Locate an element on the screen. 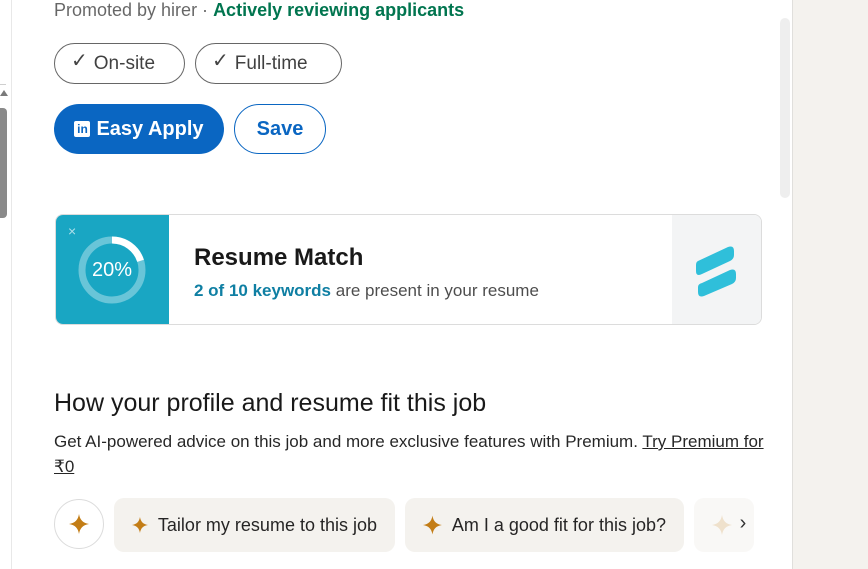  scroll-up-arrow-icon is located at coordinates (4, 93).